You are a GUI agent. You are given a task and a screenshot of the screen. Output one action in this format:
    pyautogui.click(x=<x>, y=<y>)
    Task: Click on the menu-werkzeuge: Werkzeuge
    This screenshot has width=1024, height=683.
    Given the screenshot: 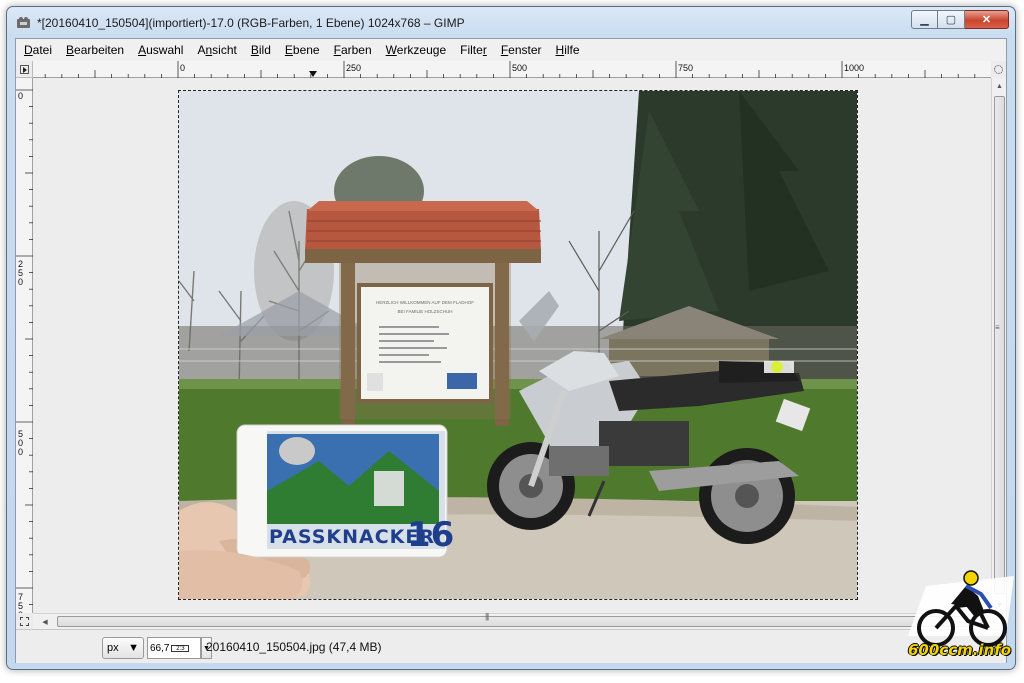 What is the action you would take?
    pyautogui.click(x=416, y=50)
    